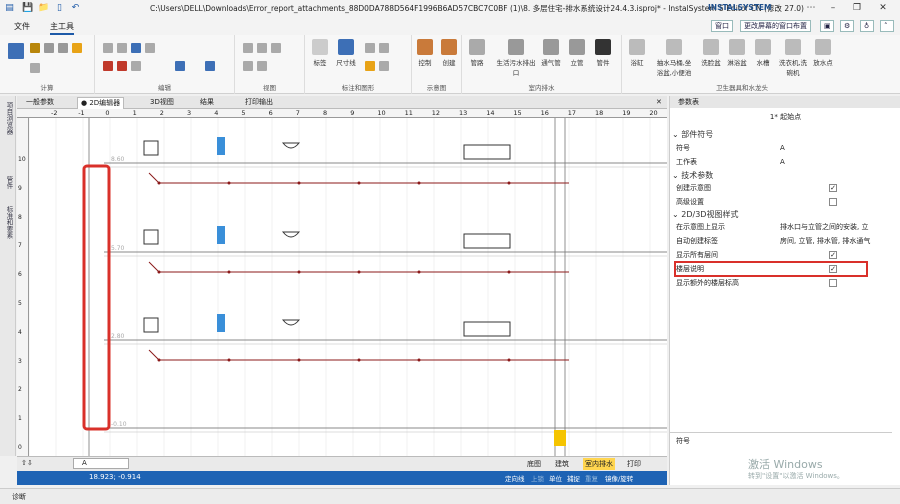  What do you see at coordinates (778, 148) in the screenshot?
I see `row-symbol: 符号 A` at bounding box center [778, 148].